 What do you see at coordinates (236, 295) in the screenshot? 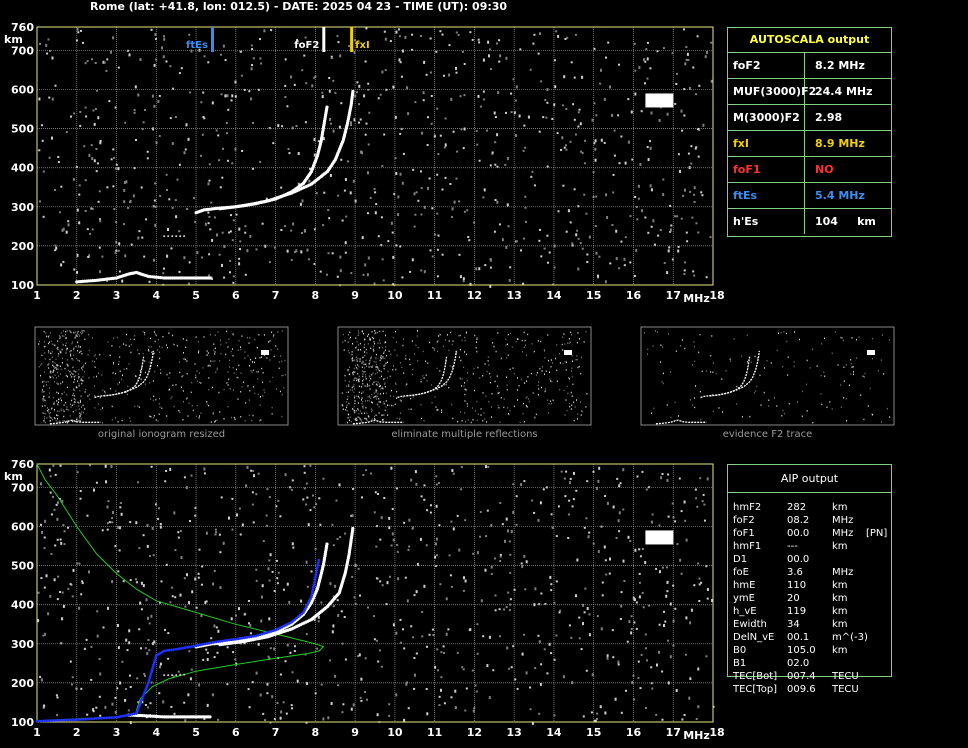
I see `x-tick-label: 6` at bounding box center [236, 295].